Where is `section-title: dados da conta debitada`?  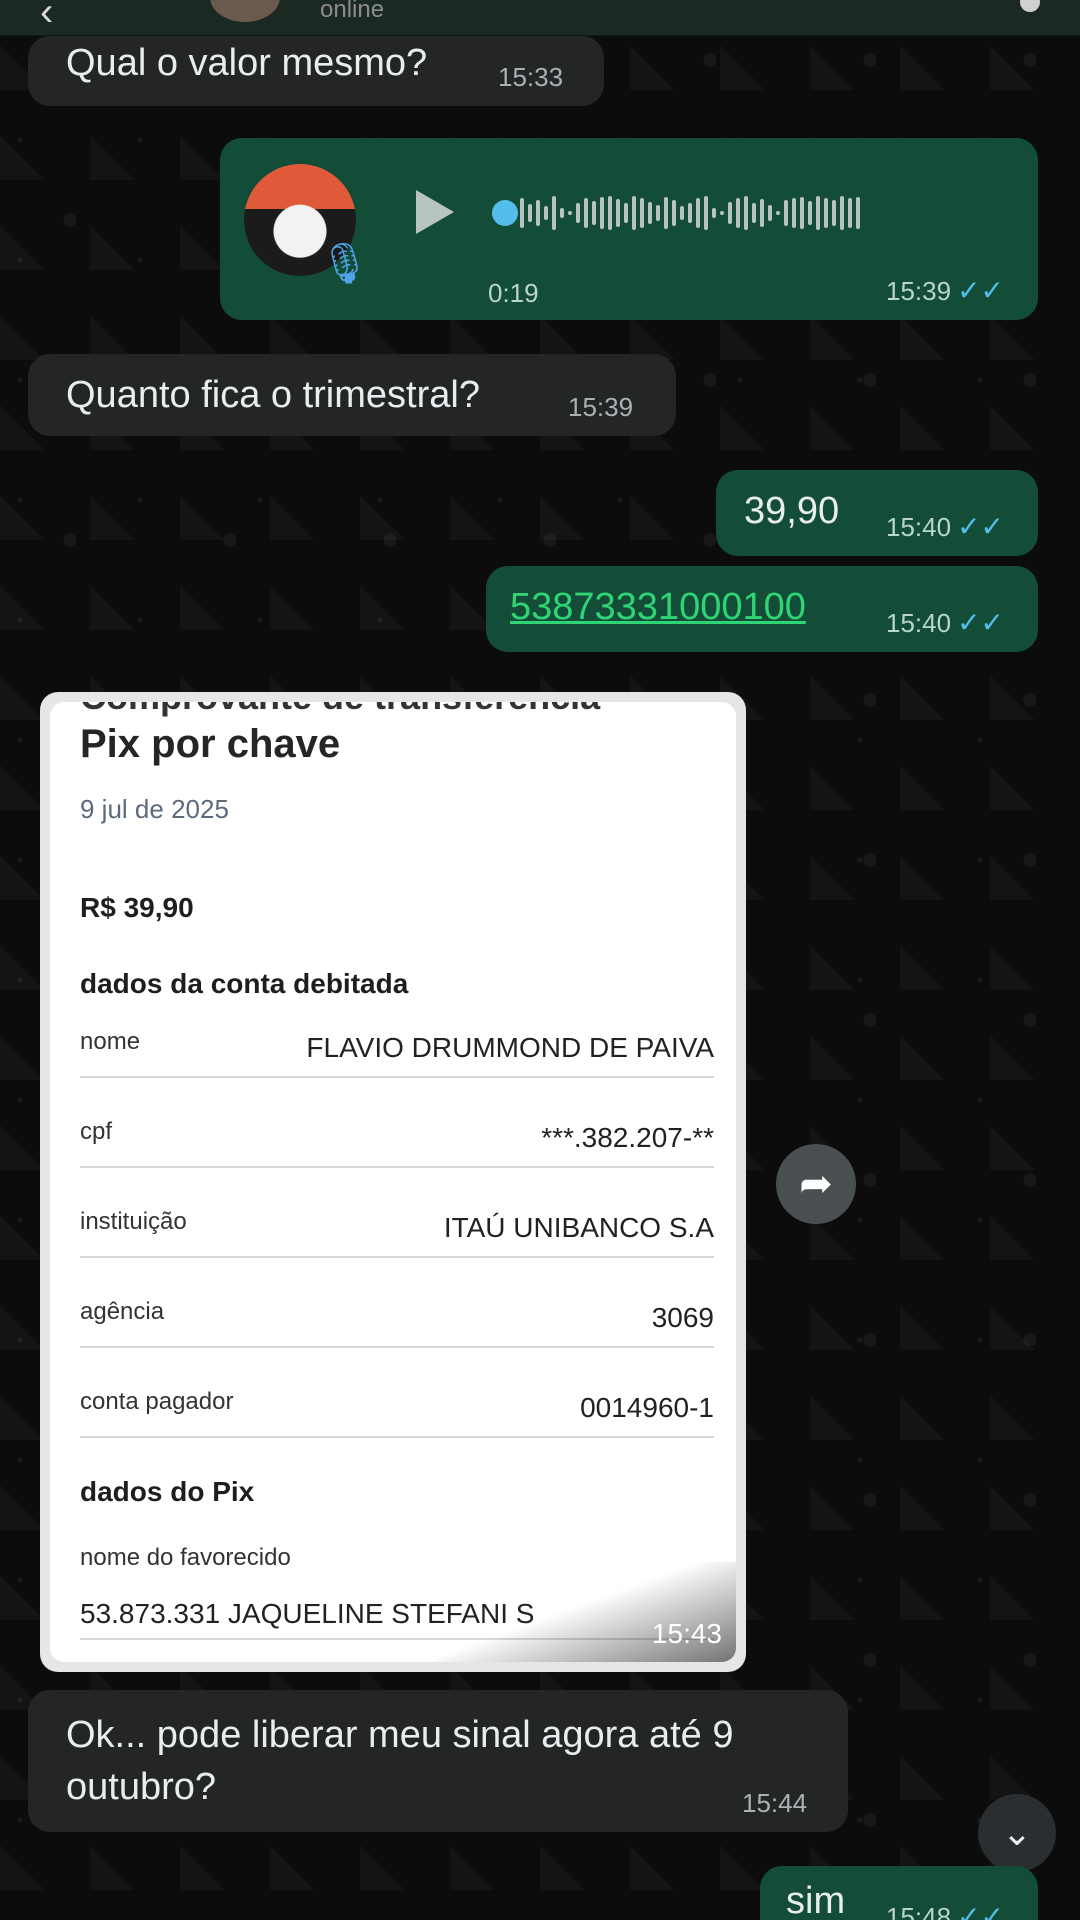 section-title: dados da conta debitada is located at coordinates (244, 983).